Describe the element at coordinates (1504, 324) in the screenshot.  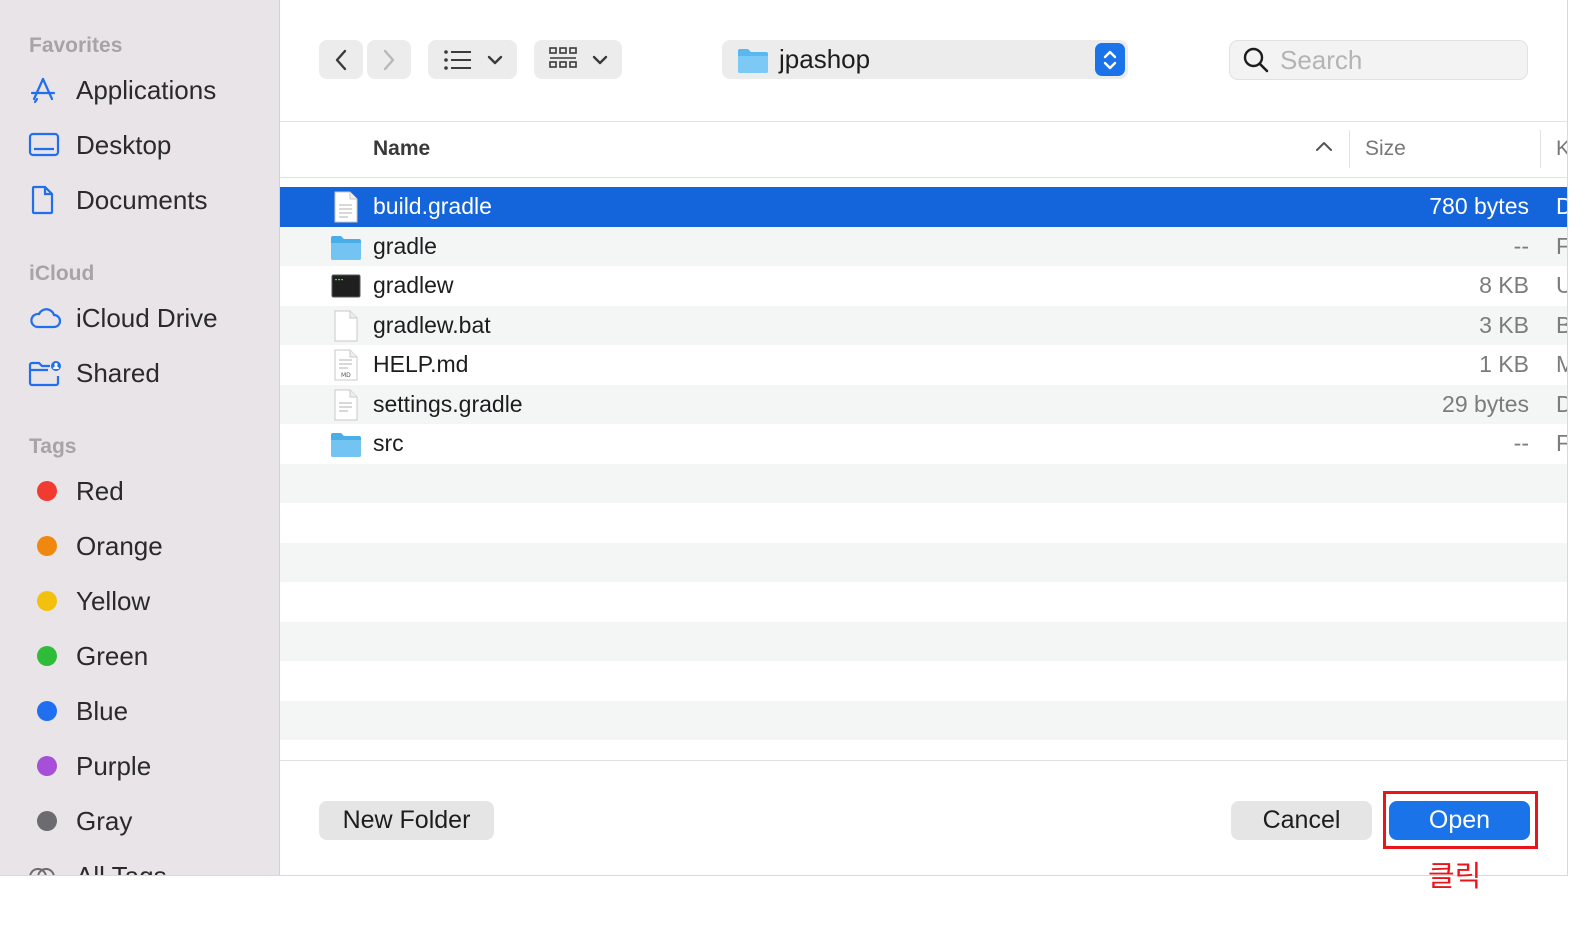
I see `file-size: 3 KB` at that location.